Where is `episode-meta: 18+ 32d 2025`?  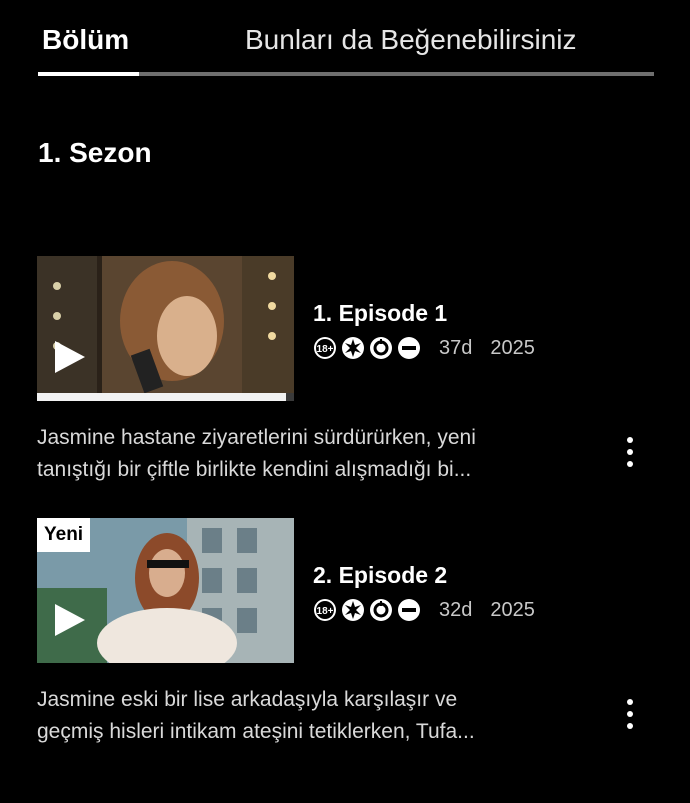 episode-meta: 18+ 32d 2025 is located at coordinates (424, 610).